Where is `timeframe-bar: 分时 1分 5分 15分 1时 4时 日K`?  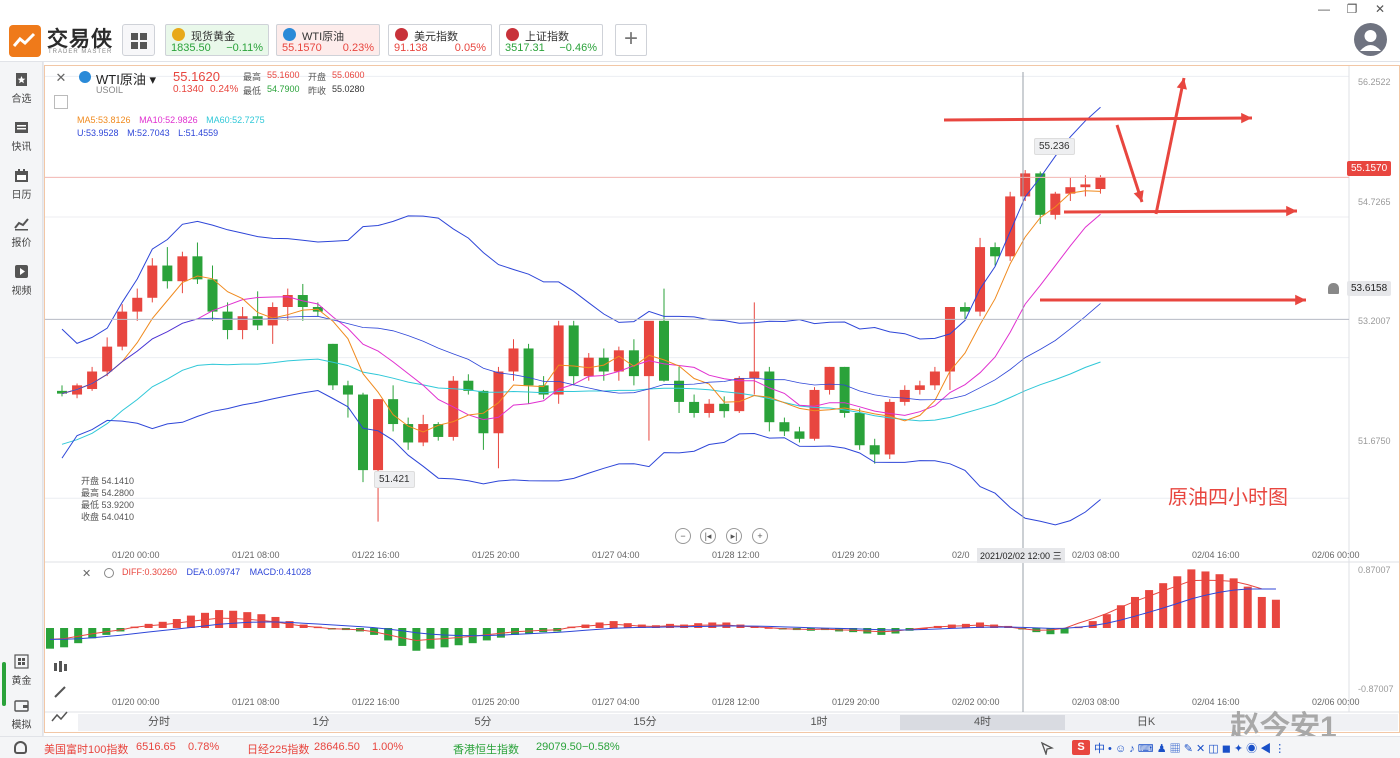
timeframe-bar: 分时 1分 5分 15分 1时 4时 日K is located at coordinates (738, 722).